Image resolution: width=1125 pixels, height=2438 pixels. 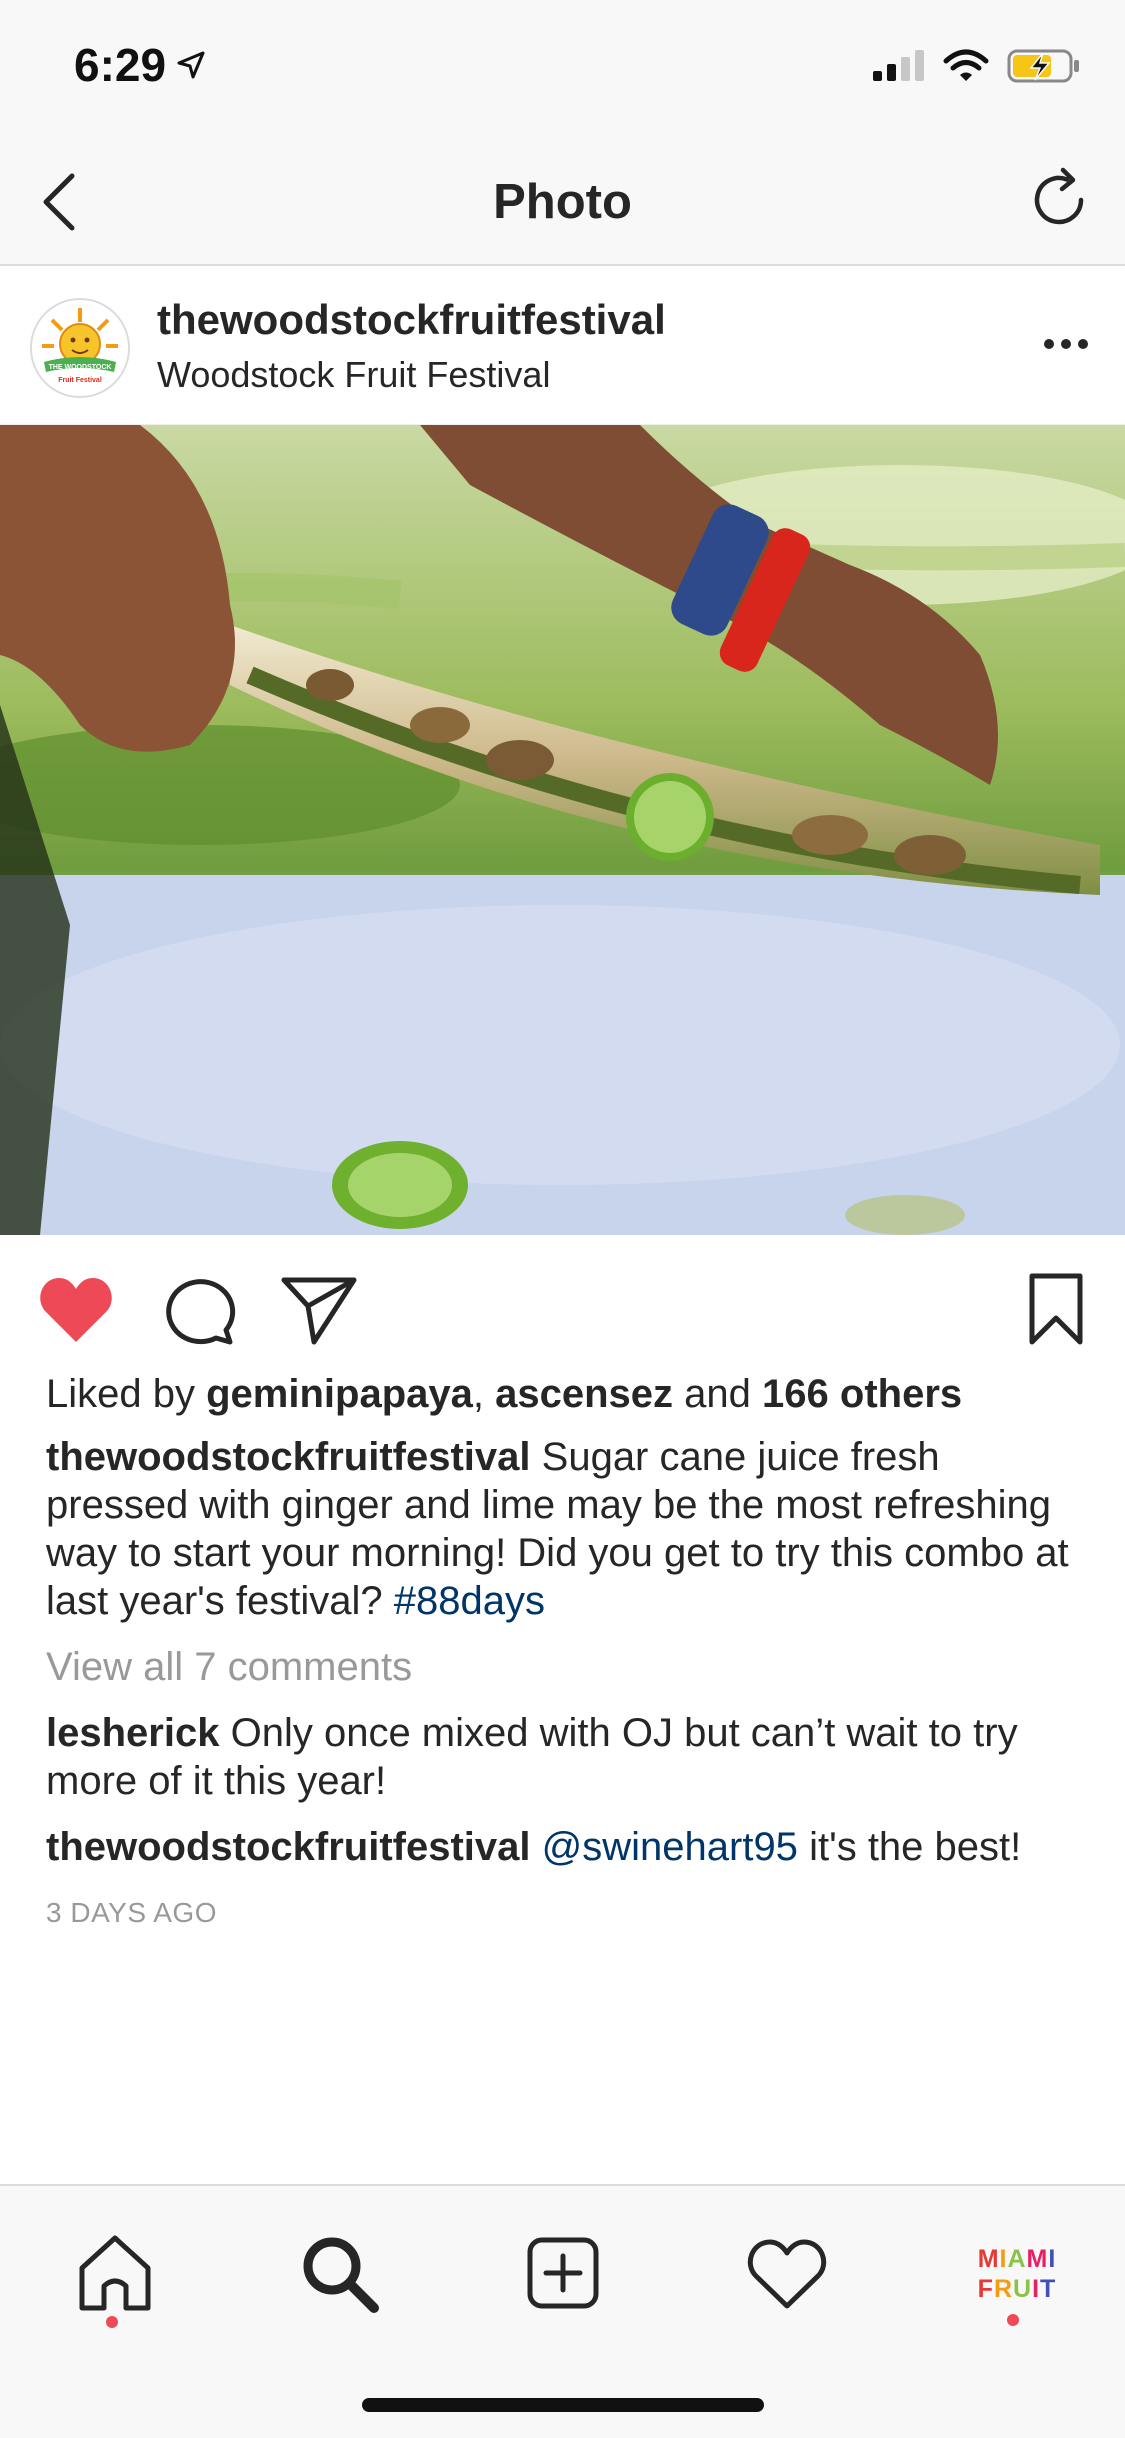 I want to click on view-all-comments-link: View all 7 comments, so click(x=561, y=1667).